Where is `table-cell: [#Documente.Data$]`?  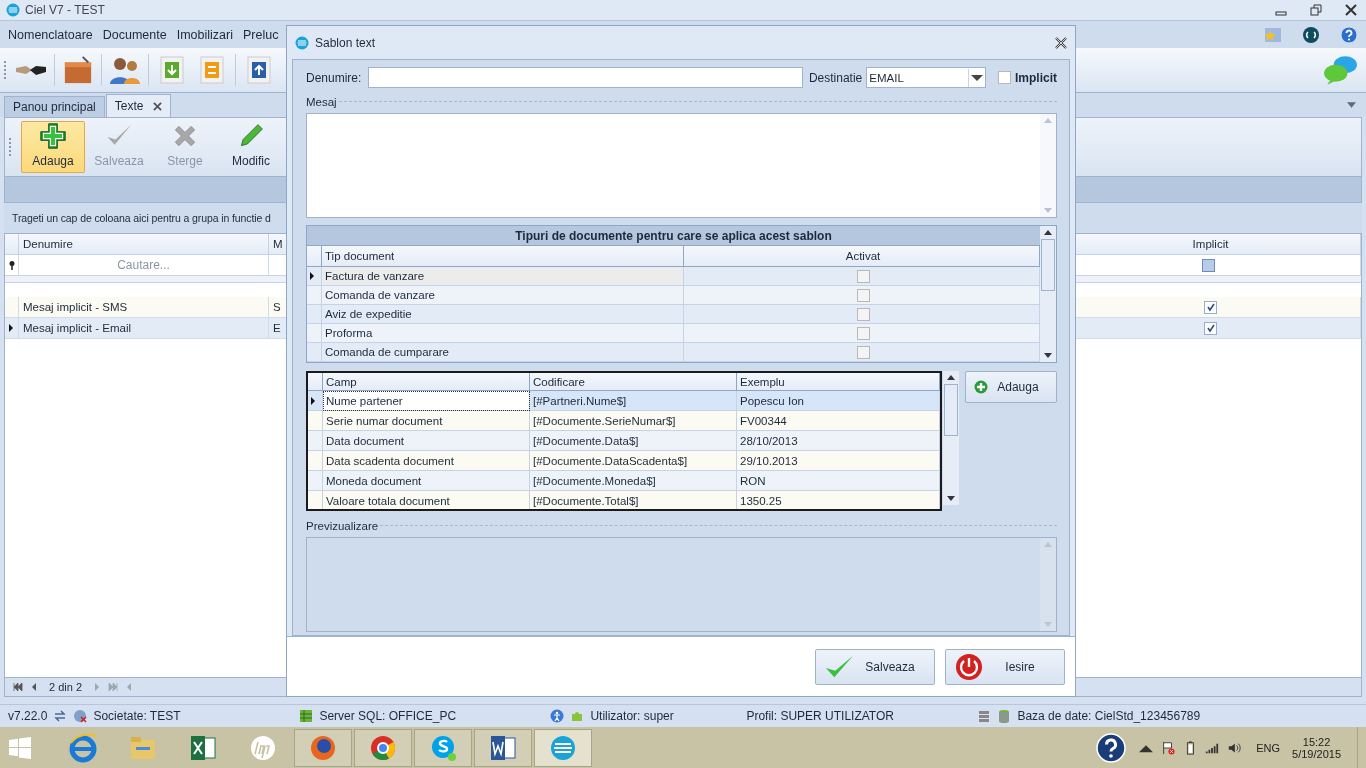 table-cell: [#Documente.Data$] is located at coordinates (633, 441).